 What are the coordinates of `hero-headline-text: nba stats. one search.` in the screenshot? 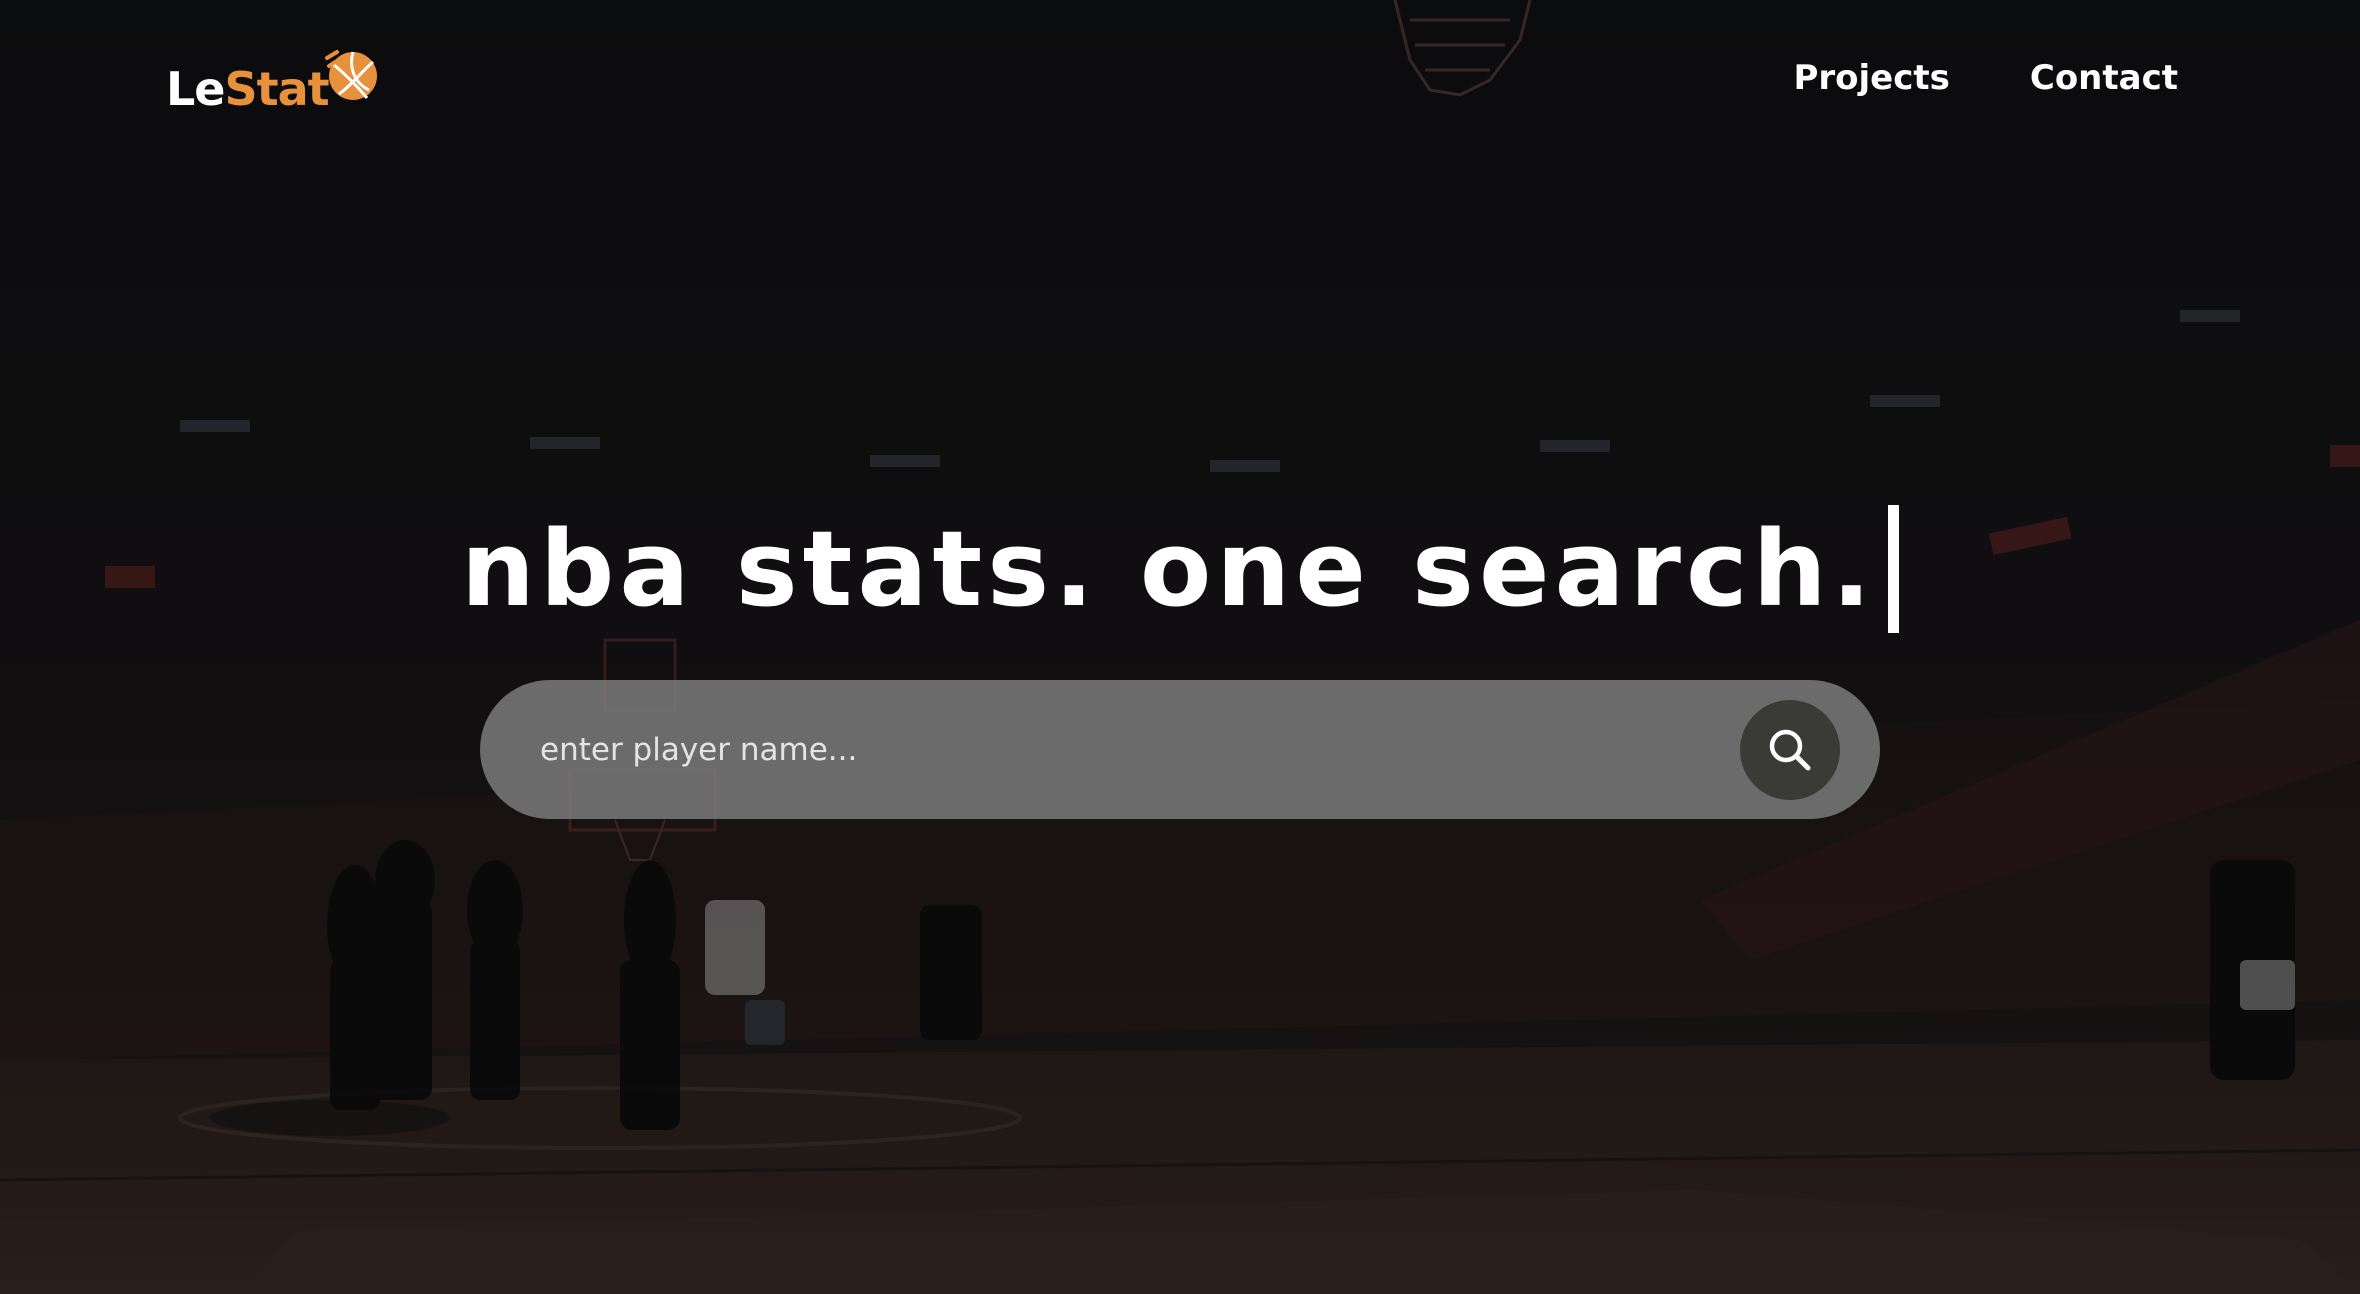 It's located at (1168, 569).